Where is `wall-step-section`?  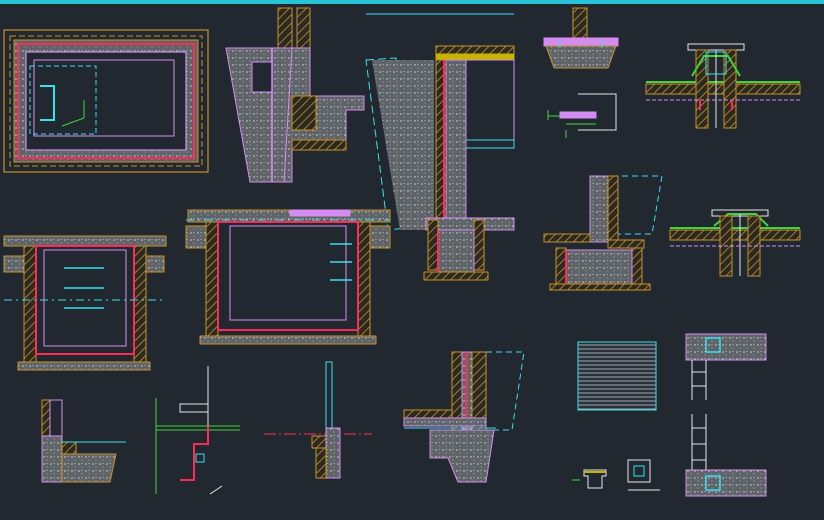
wall-step-section is located at coordinates (295, 95).